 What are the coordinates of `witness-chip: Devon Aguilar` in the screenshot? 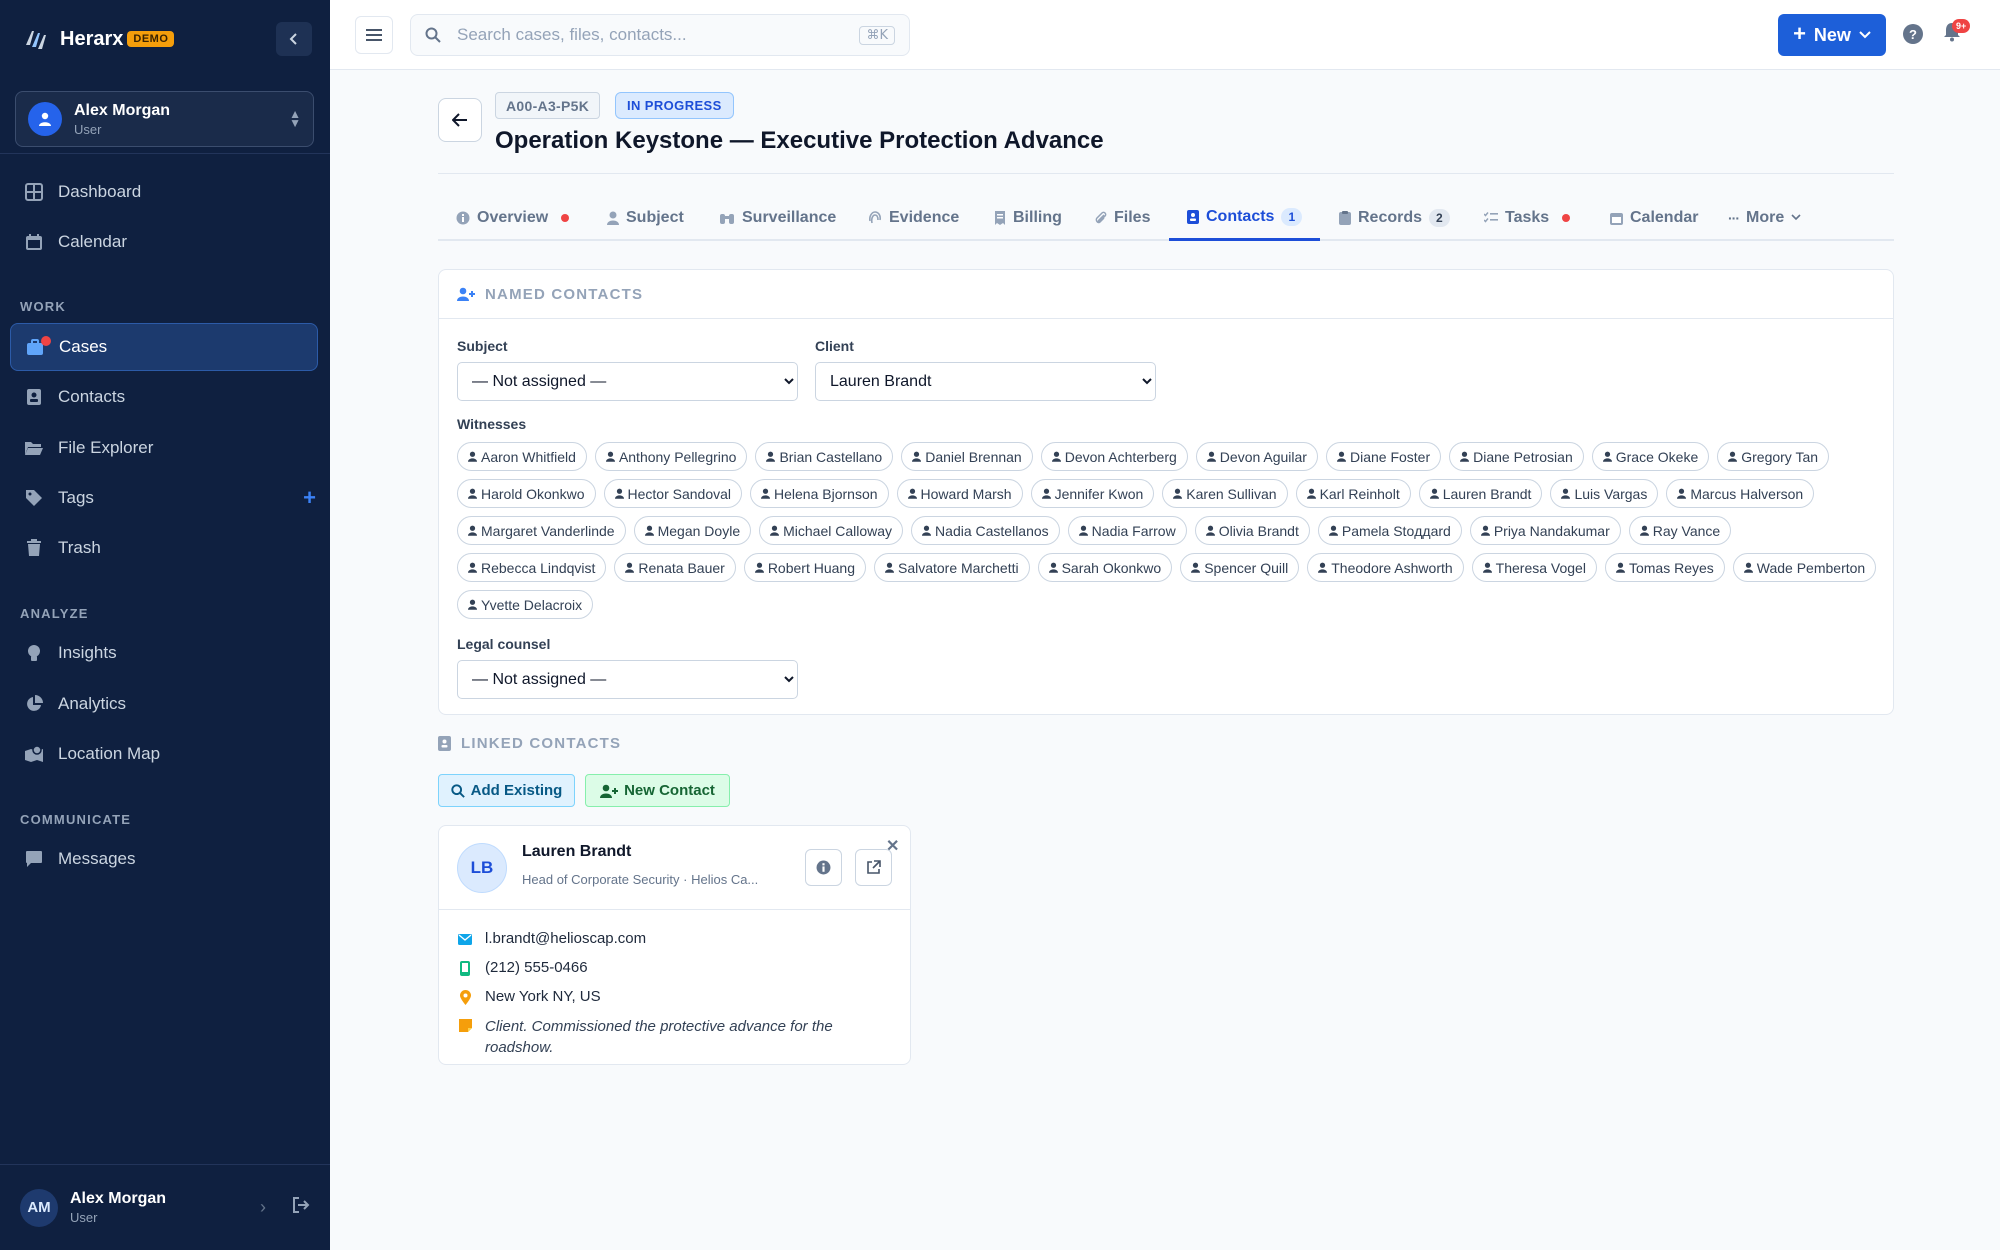 It's located at (1256, 456).